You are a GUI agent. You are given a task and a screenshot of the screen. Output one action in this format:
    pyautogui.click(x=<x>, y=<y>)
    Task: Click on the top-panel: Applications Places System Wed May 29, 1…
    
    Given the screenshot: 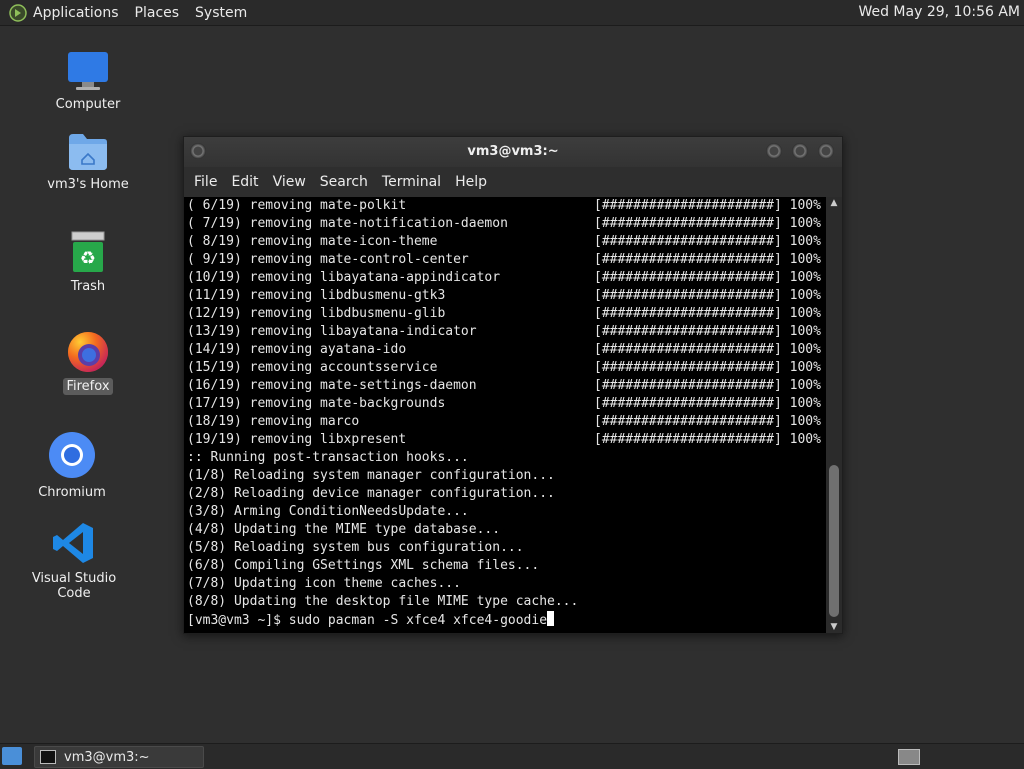 What is the action you would take?
    pyautogui.click(x=512, y=13)
    